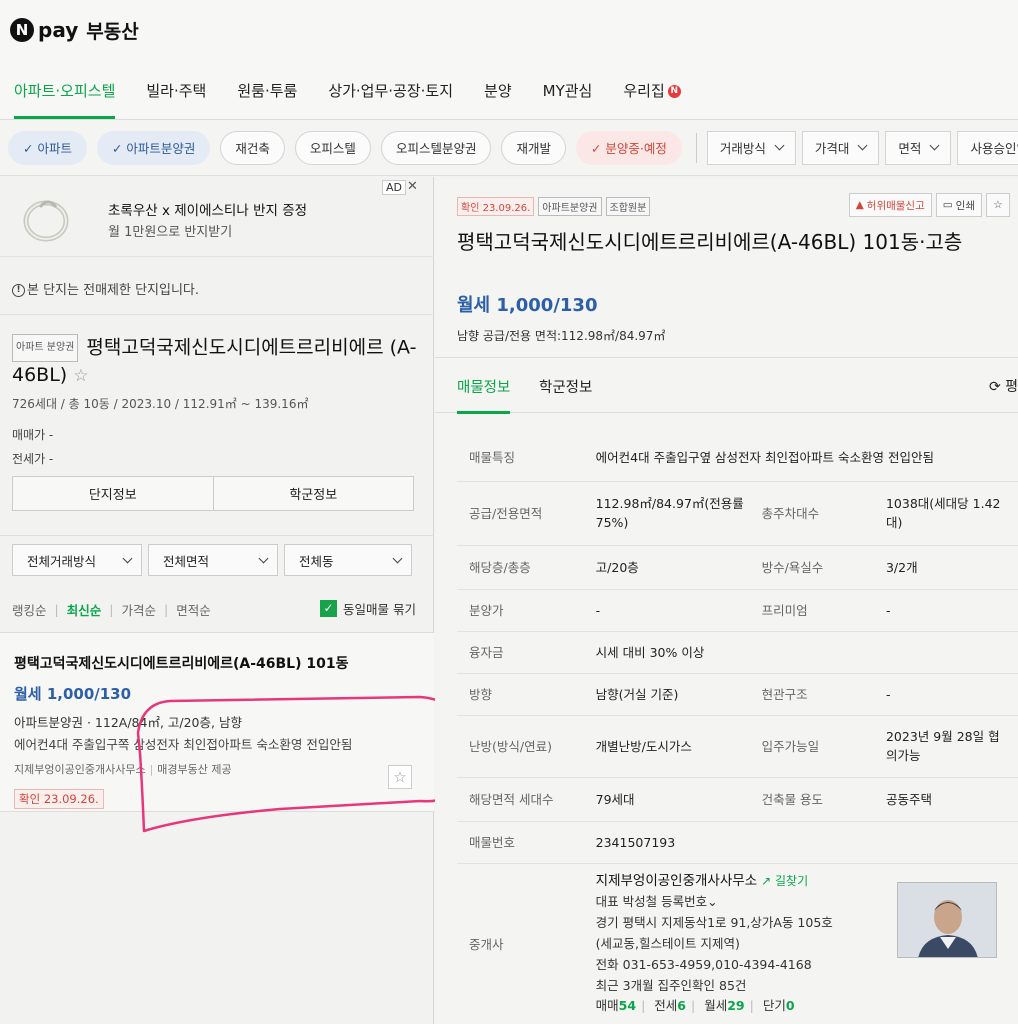  What do you see at coordinates (252, 147) in the screenshot?
I see `chip-reconstruction: 재건축` at bounding box center [252, 147].